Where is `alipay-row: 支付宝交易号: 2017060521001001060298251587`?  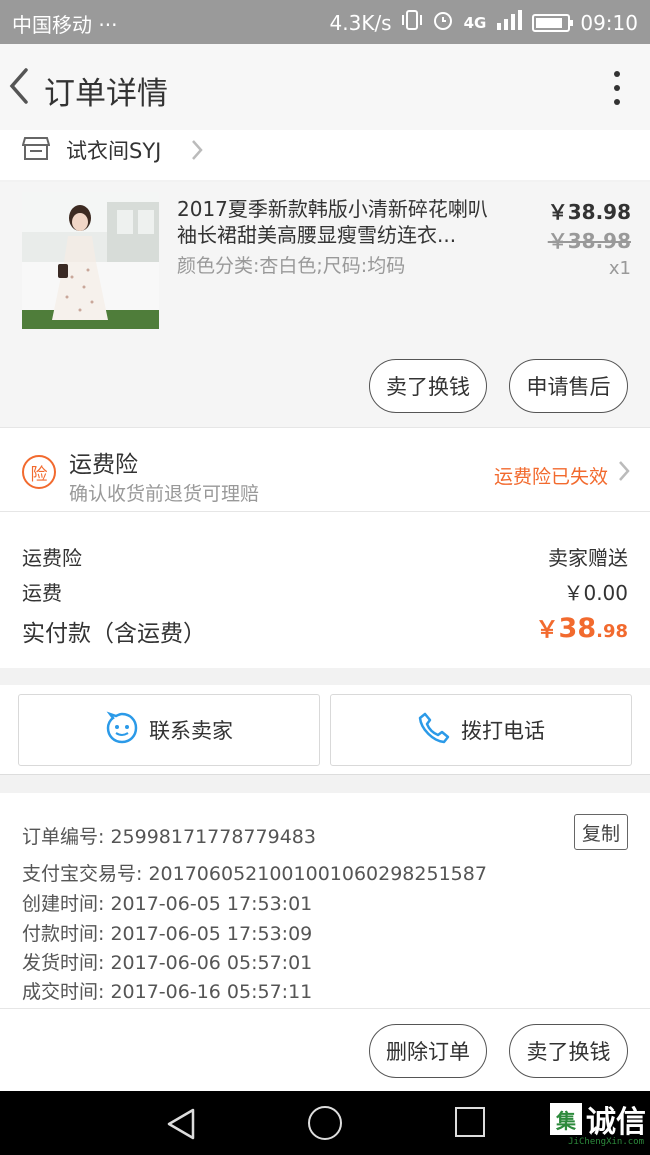 alipay-row: 支付宝交易号: 2017060521001001060298251587 is located at coordinates (254, 872).